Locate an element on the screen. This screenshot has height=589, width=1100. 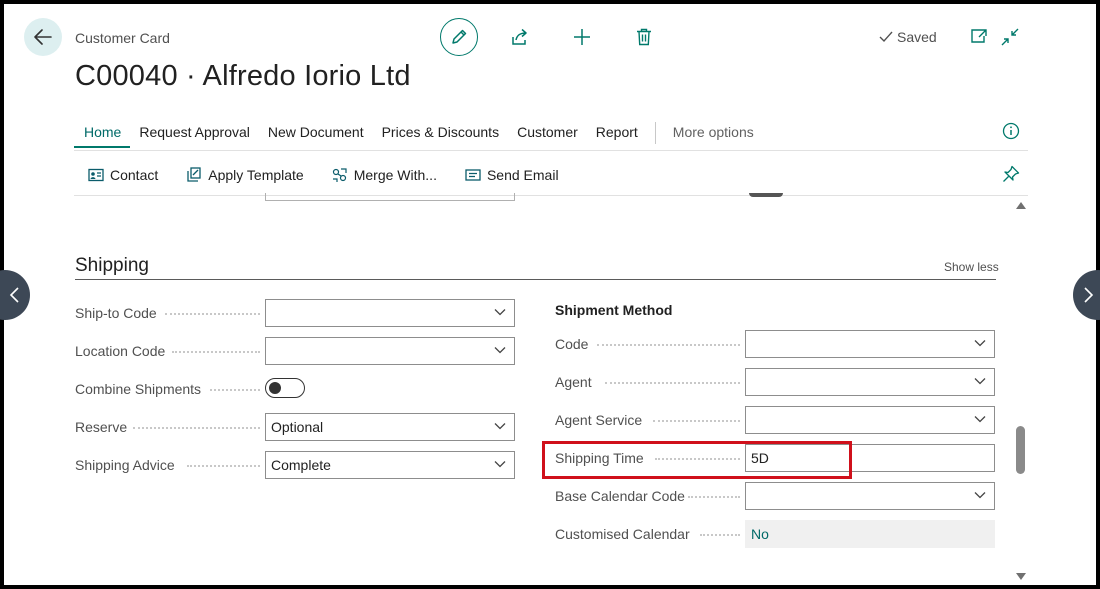
agent-service-row: Agent Service is located at coordinates (775, 420).